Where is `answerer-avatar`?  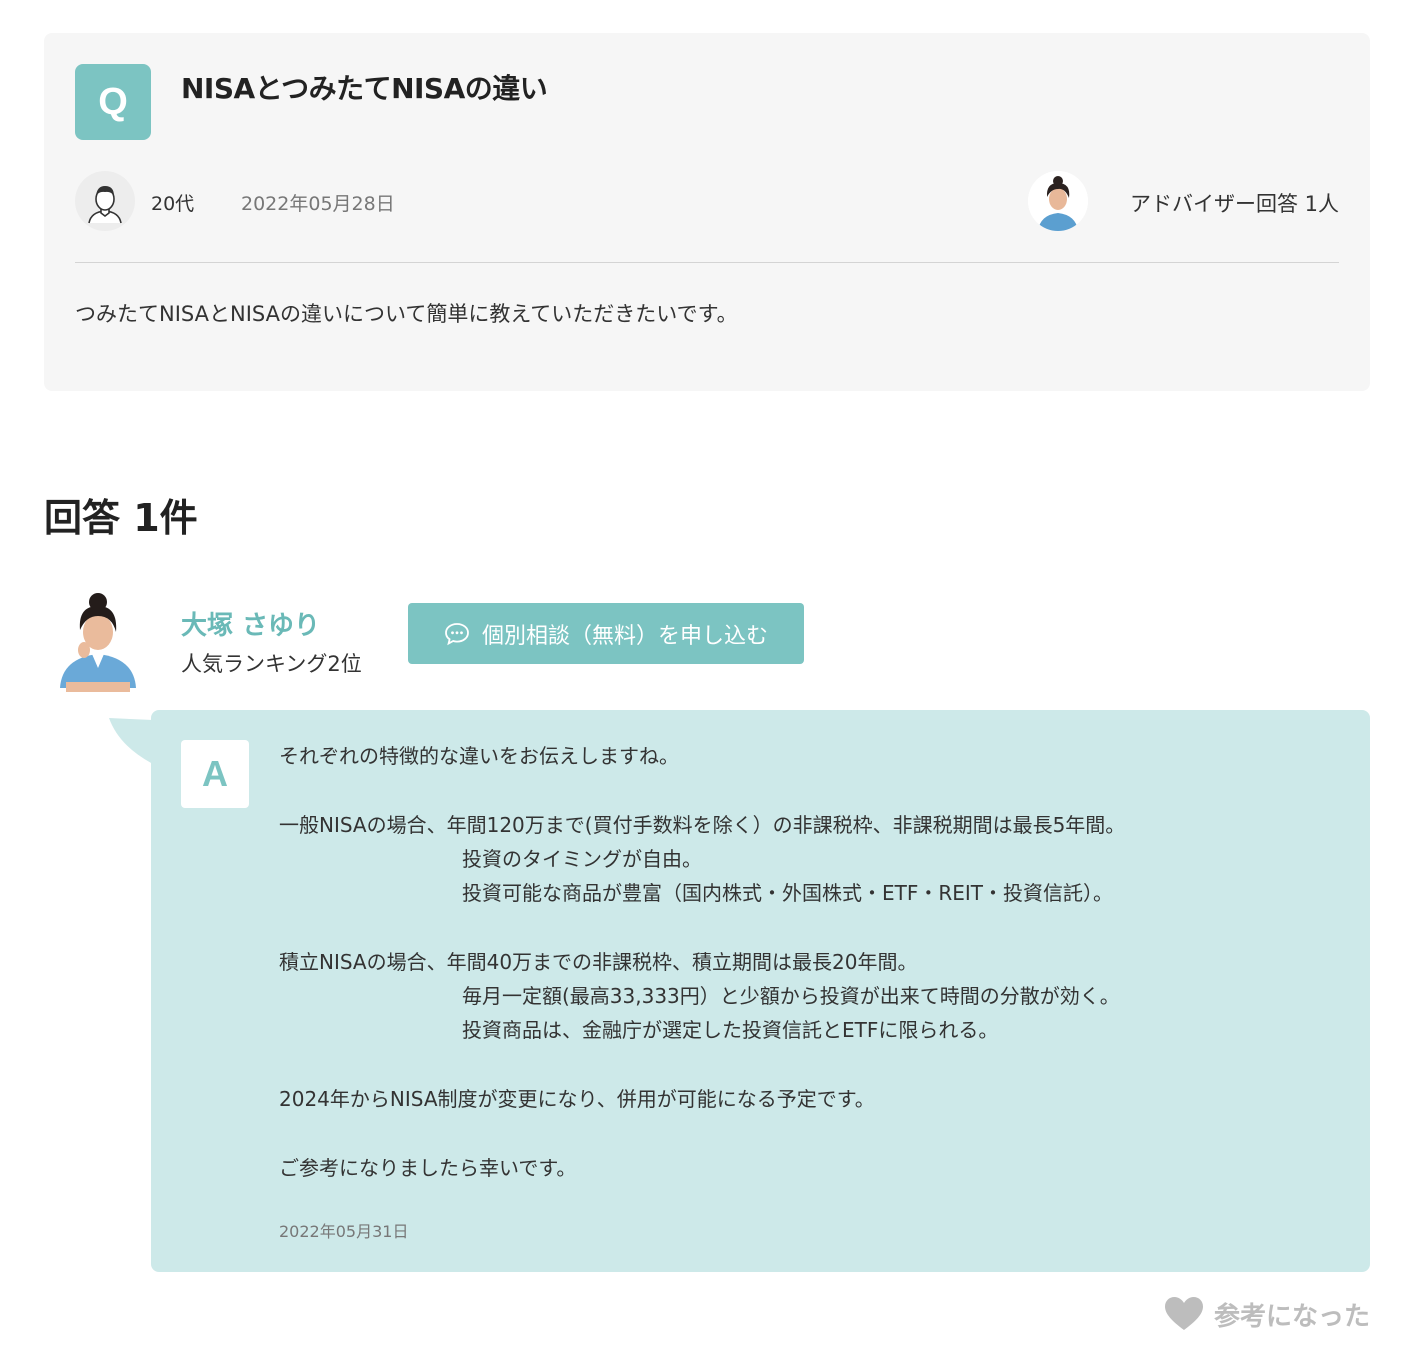
answerer-avatar is located at coordinates (98, 640).